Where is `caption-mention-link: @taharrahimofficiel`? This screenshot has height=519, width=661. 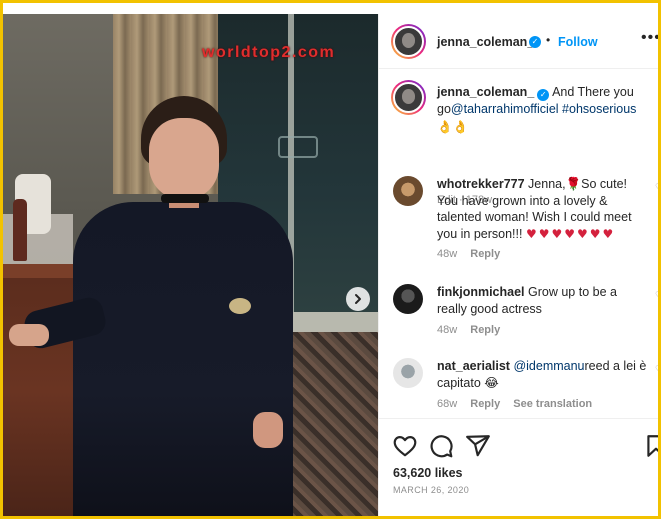 caption-mention-link: @taharrahimofficiel is located at coordinates (505, 109).